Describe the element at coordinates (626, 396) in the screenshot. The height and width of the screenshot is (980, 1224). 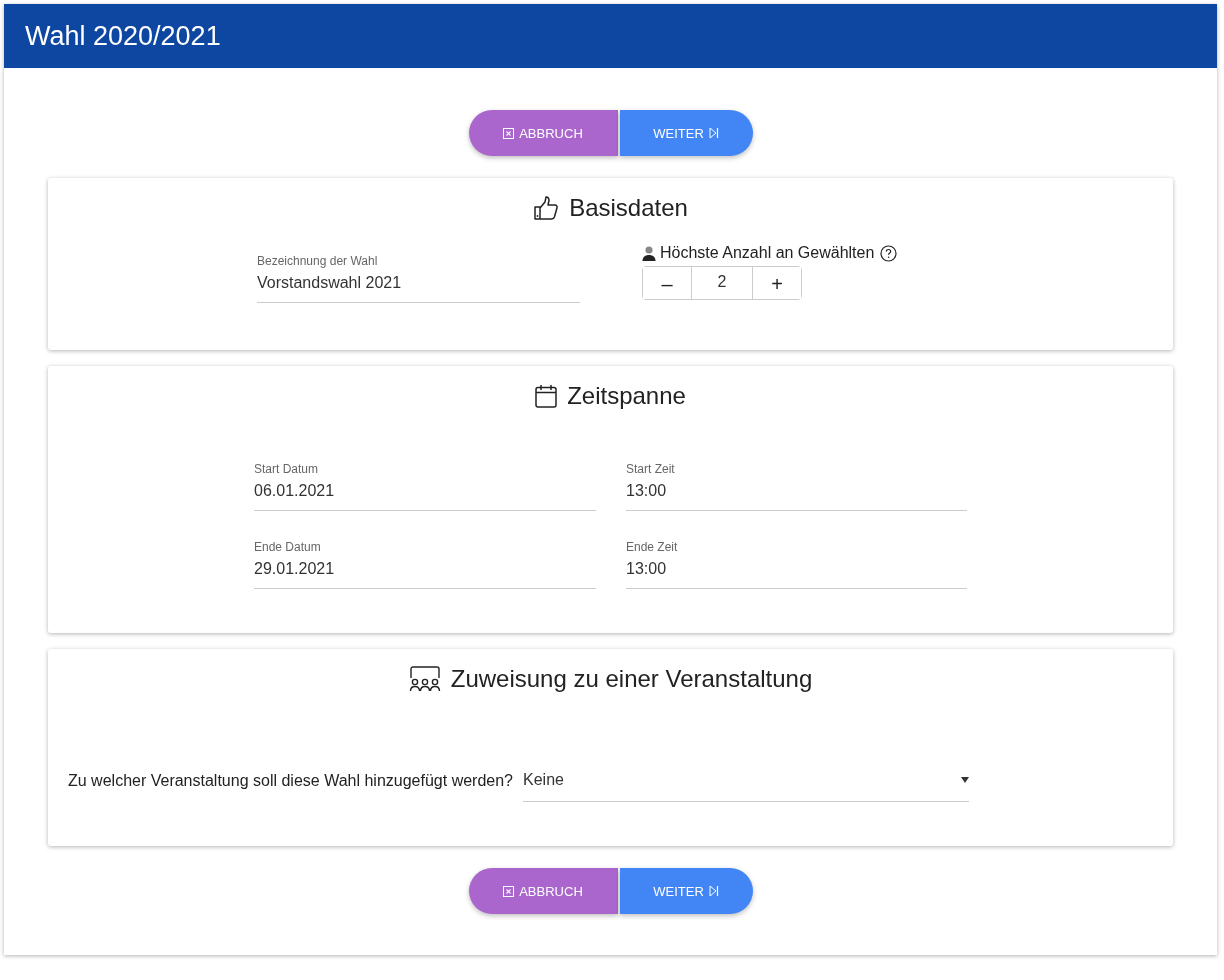
I see `section-title: Zeitspanne` at that location.